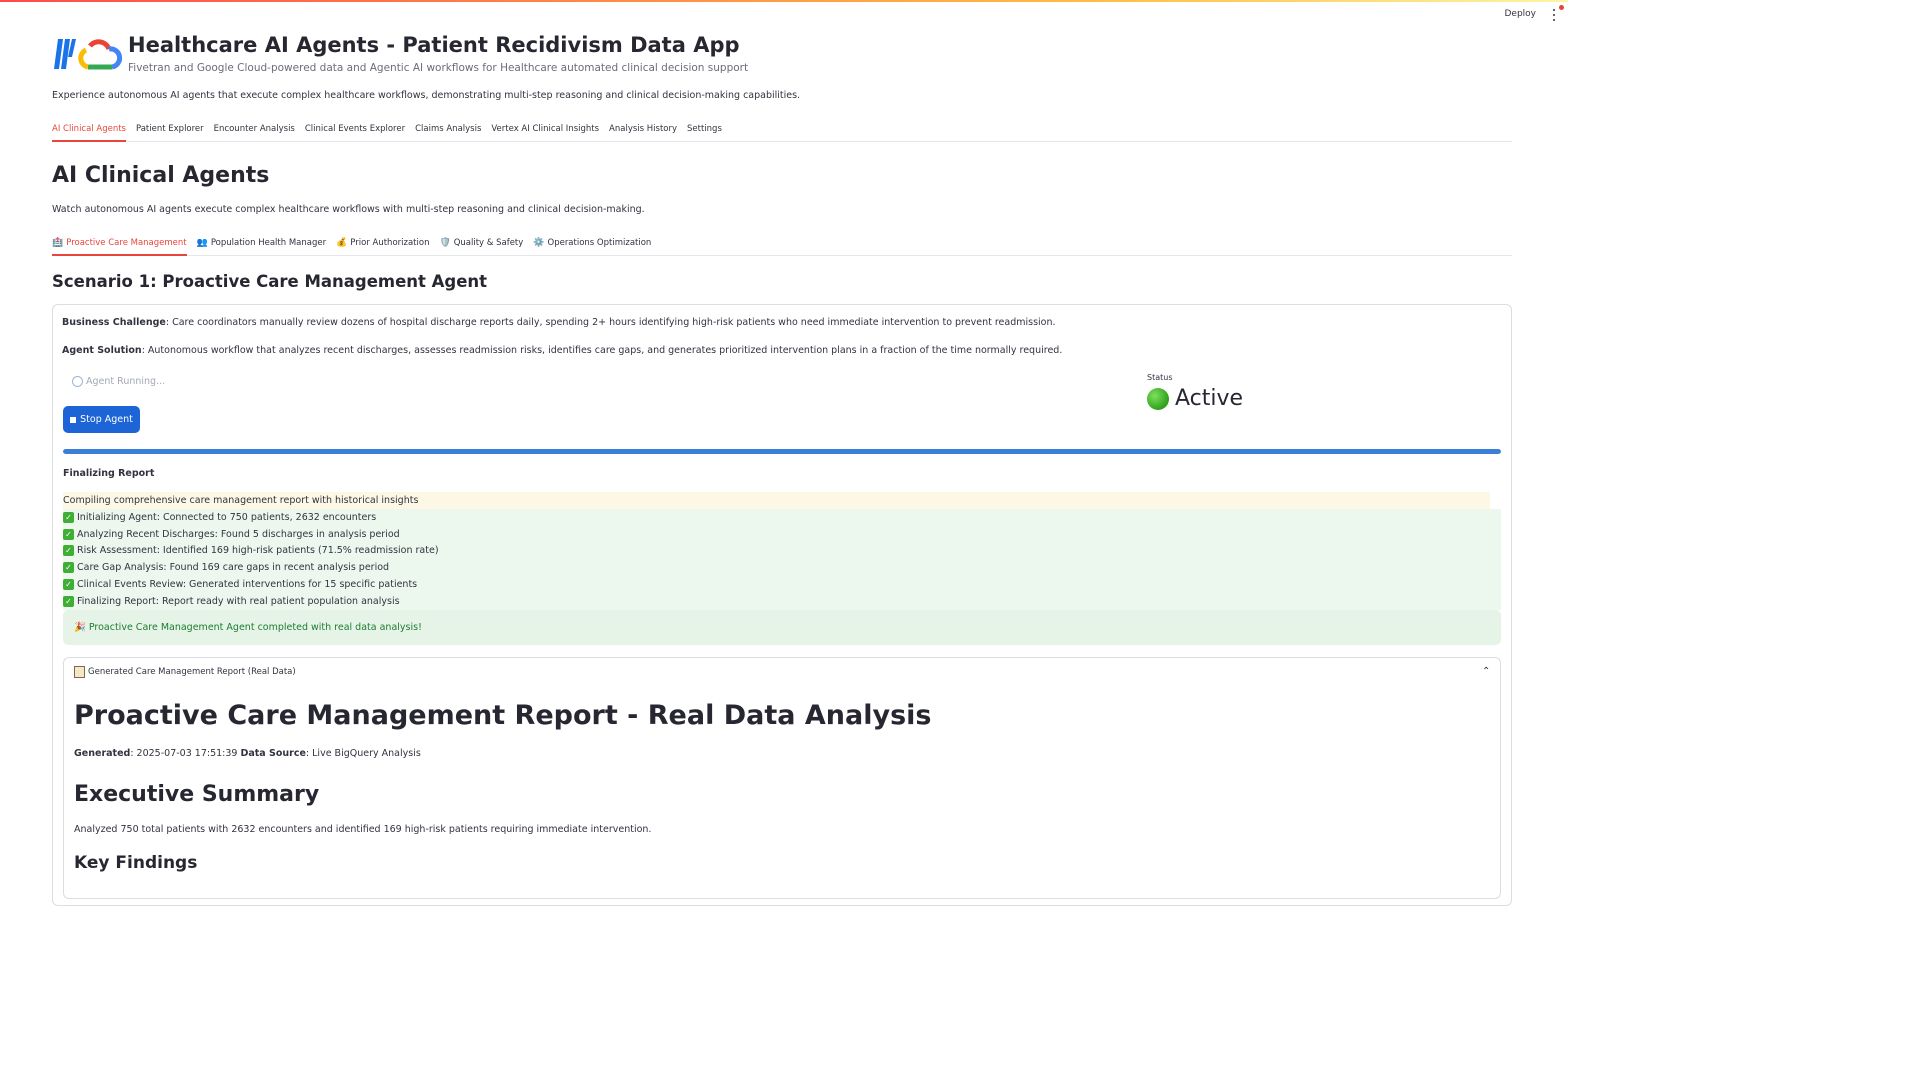 The width and height of the screenshot is (1920, 1080). What do you see at coordinates (342, 242) in the screenshot?
I see `money-bag-icon: 💰` at bounding box center [342, 242].